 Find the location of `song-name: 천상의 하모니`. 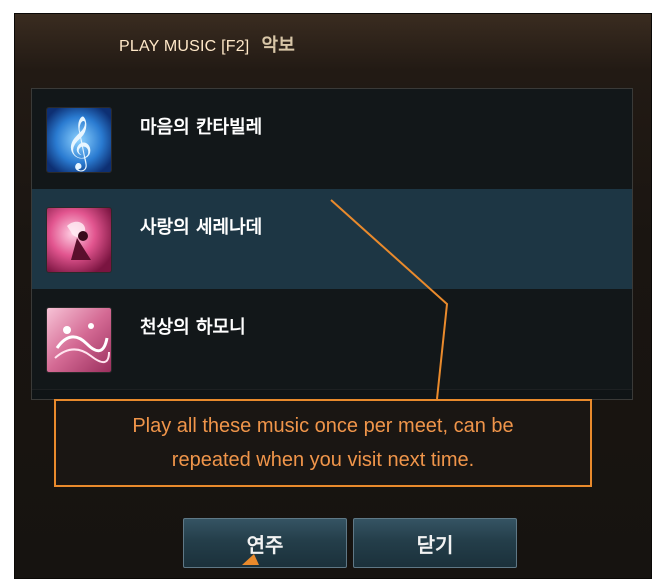

song-name: 천상의 하모니 is located at coordinates (193, 327).